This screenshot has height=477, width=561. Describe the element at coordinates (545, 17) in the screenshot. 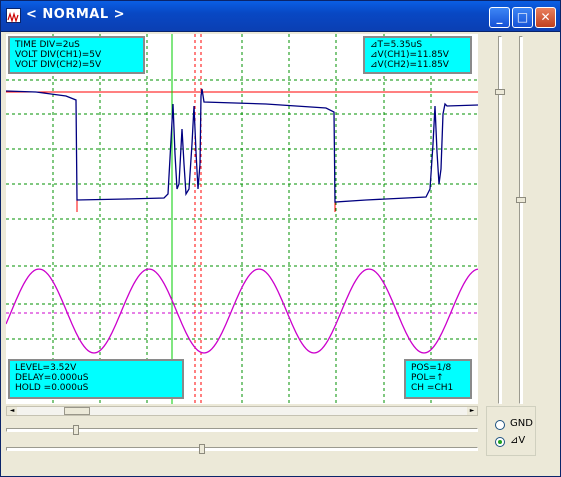

I see `close-button: ✕` at that location.